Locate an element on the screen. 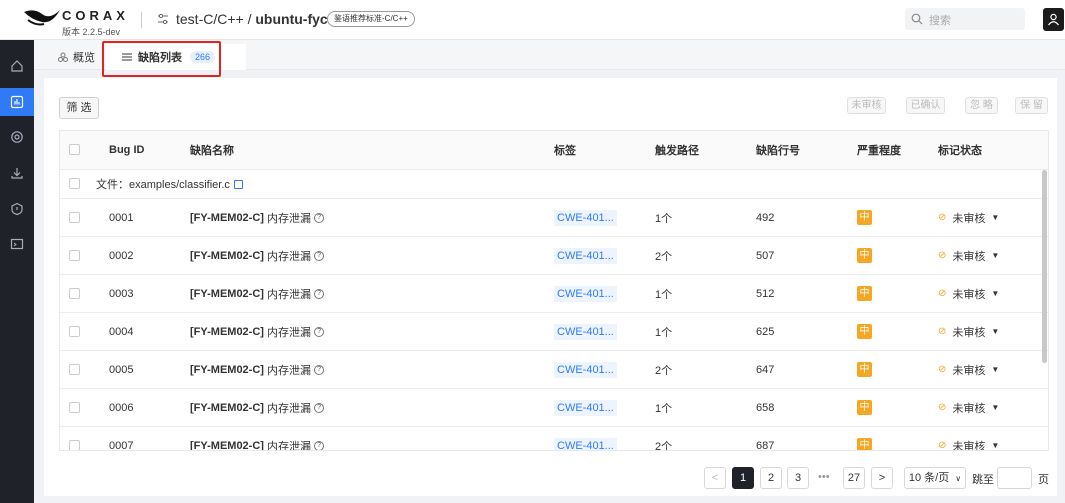 This screenshot has width=1065, height=503. project-name: ubuntu-fyc is located at coordinates (291, 19).